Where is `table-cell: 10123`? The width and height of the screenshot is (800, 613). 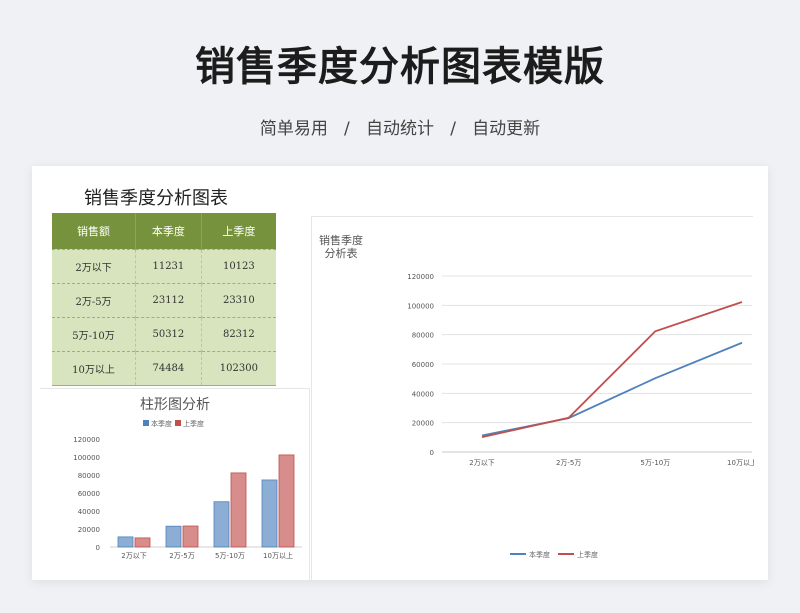
table-cell: 10123 is located at coordinates (238, 265).